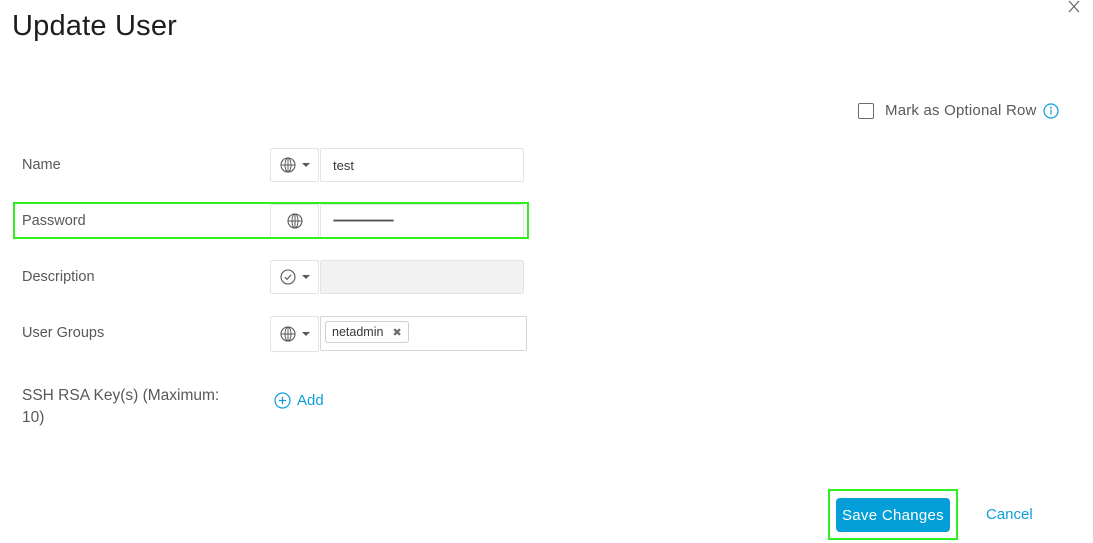 This screenshot has width=1093, height=543. Describe the element at coordinates (961, 110) in the screenshot. I see `optional-row-label: Mark as Optional Row` at that location.